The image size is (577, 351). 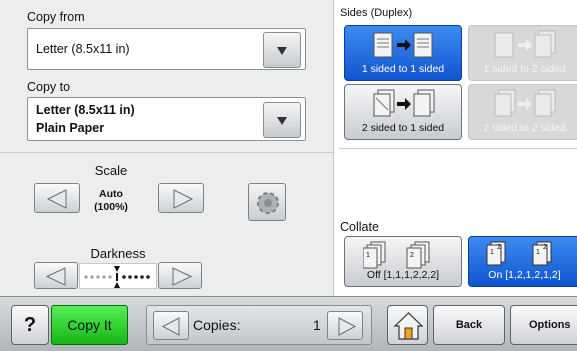 What do you see at coordinates (333, 148) in the screenshot?
I see `panel-divider` at bounding box center [333, 148].